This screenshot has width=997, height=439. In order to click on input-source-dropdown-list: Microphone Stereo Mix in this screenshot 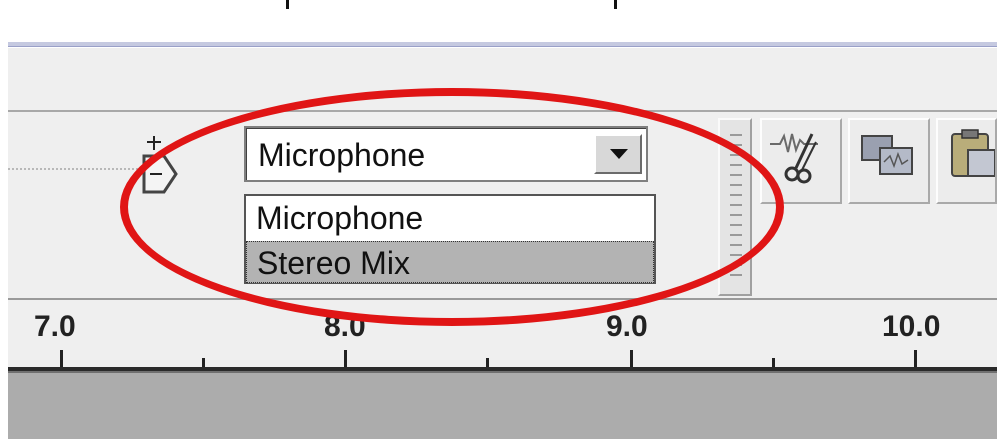, I will do `click(450, 239)`.